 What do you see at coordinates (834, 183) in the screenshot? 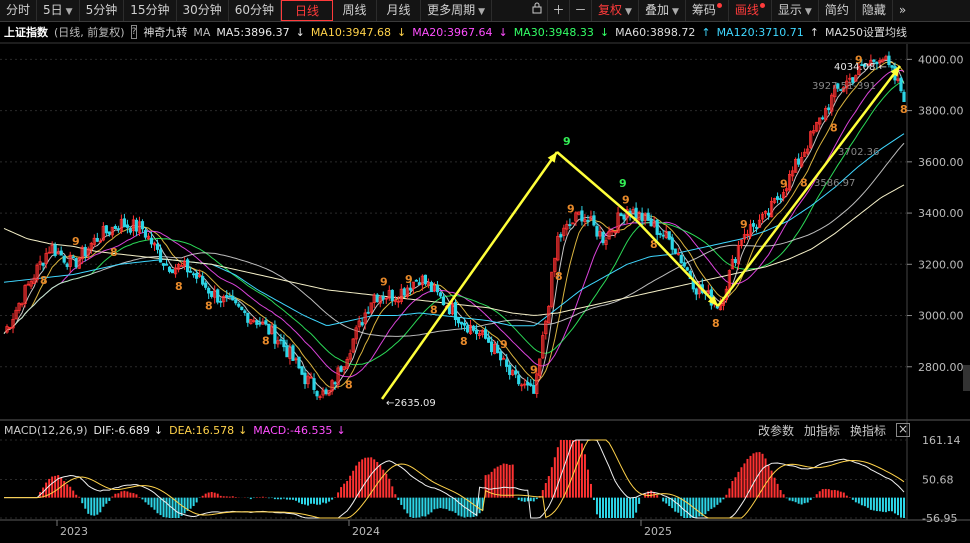
I see `ma250-partial-label: 3586.97` at bounding box center [834, 183].